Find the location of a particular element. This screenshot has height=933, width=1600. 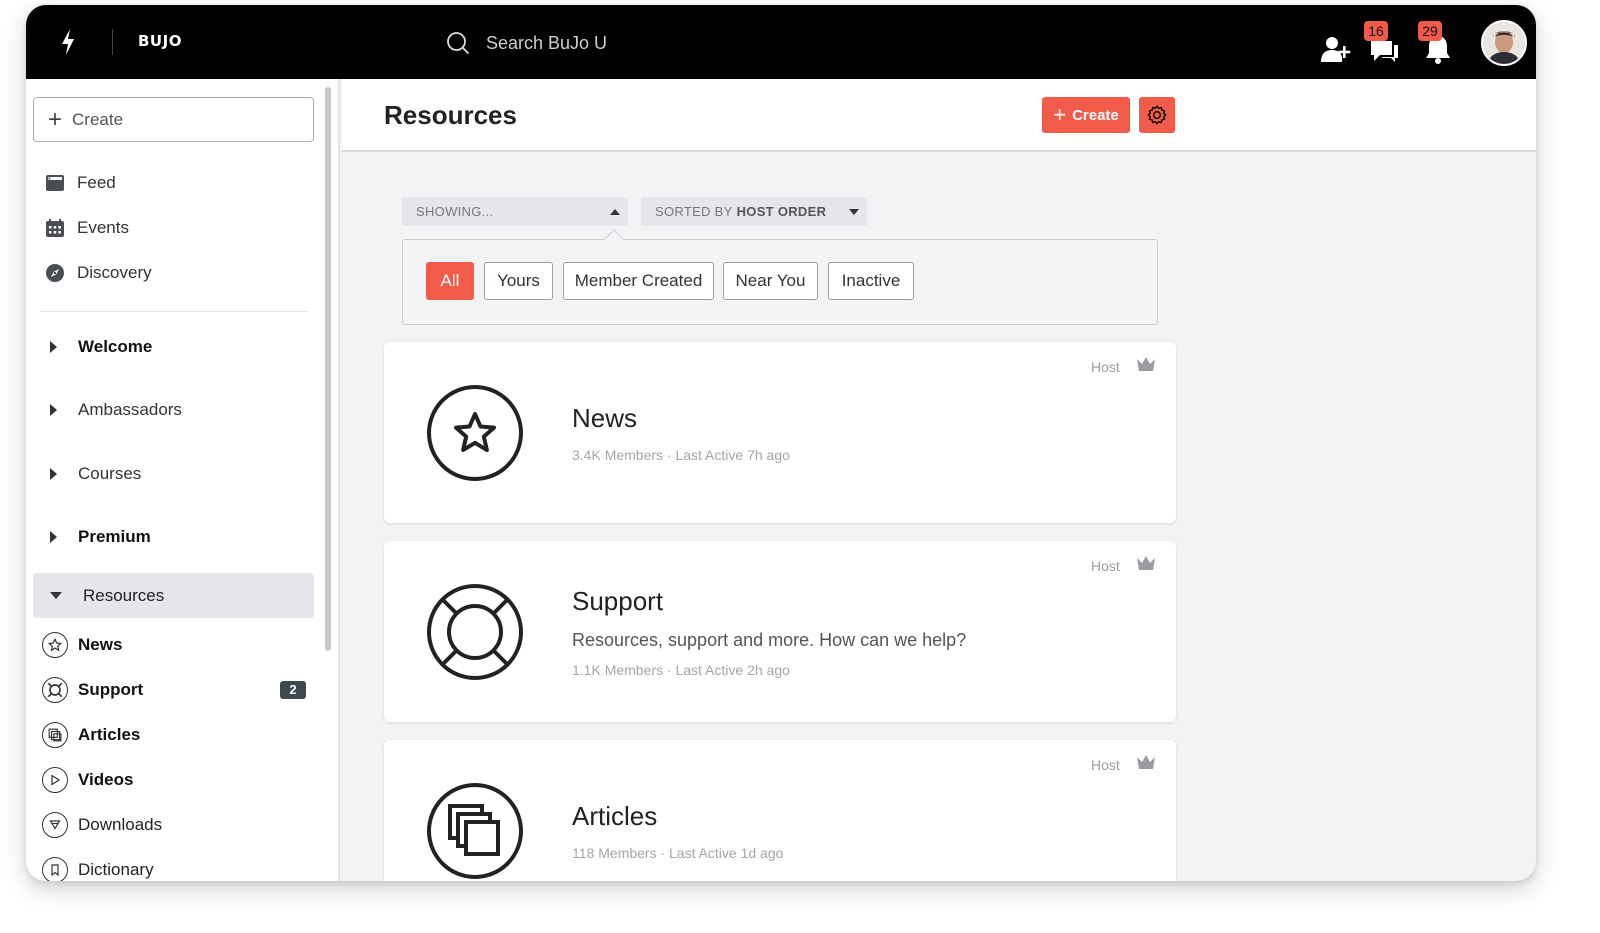

gear-icon is located at coordinates (1157, 115).